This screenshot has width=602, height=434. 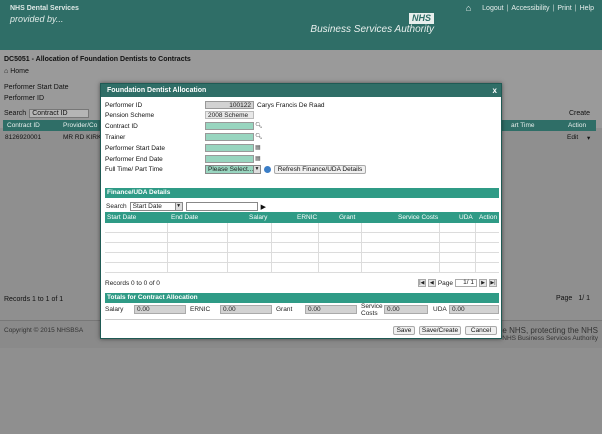 What do you see at coordinates (114, 309) in the screenshot?
I see `salary-label: Salary` at bounding box center [114, 309].